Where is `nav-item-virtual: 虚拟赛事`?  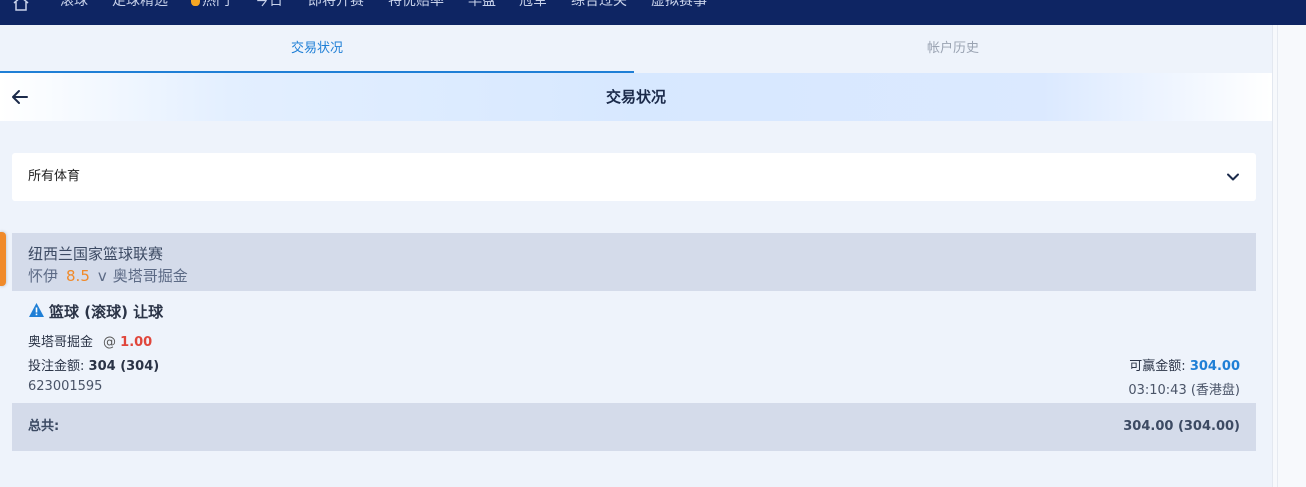
nav-item-virtual: 虚拟赛事 is located at coordinates (679, 5).